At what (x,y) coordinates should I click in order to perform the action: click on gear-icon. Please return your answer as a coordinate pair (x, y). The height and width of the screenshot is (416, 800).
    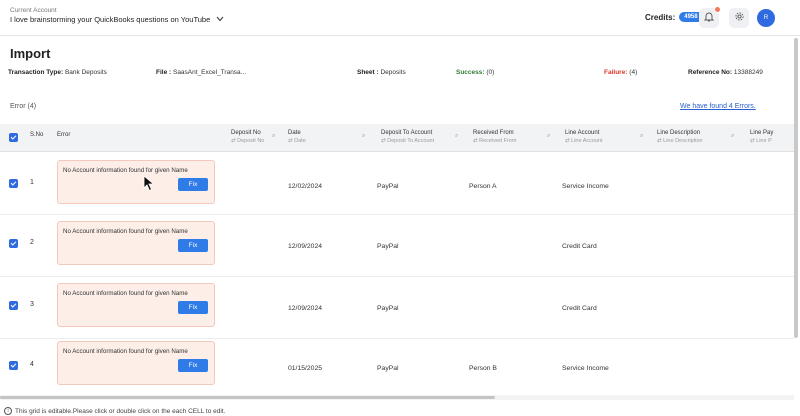
    Looking at the image, I should click on (739, 18).